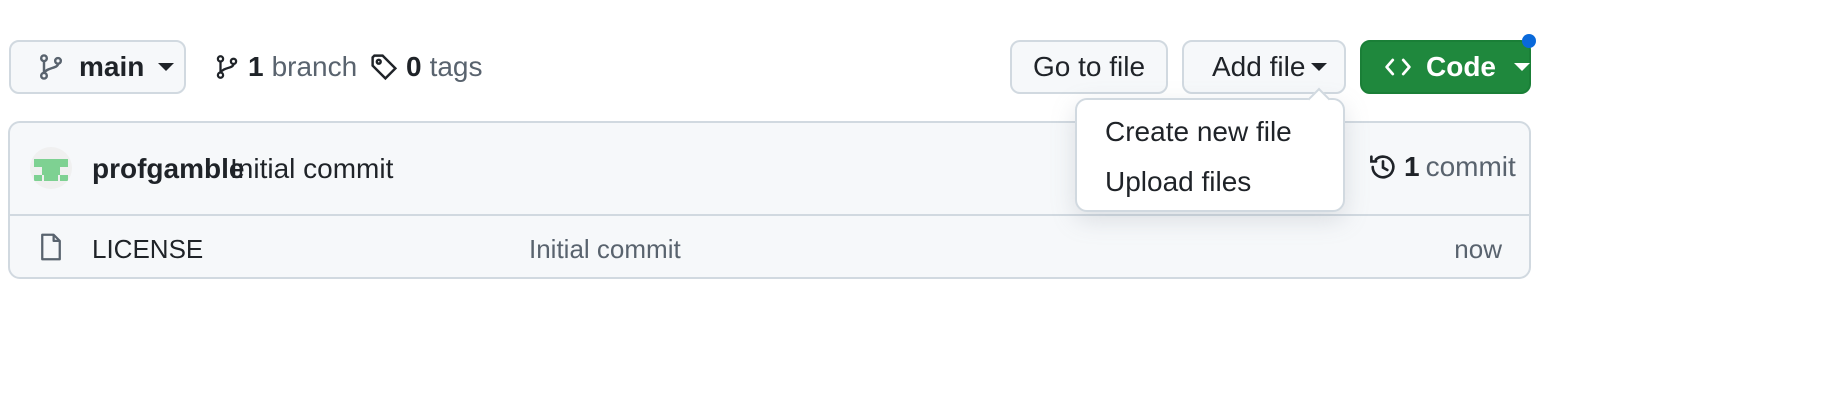  I want to click on branch-count: 1, so click(256, 66).